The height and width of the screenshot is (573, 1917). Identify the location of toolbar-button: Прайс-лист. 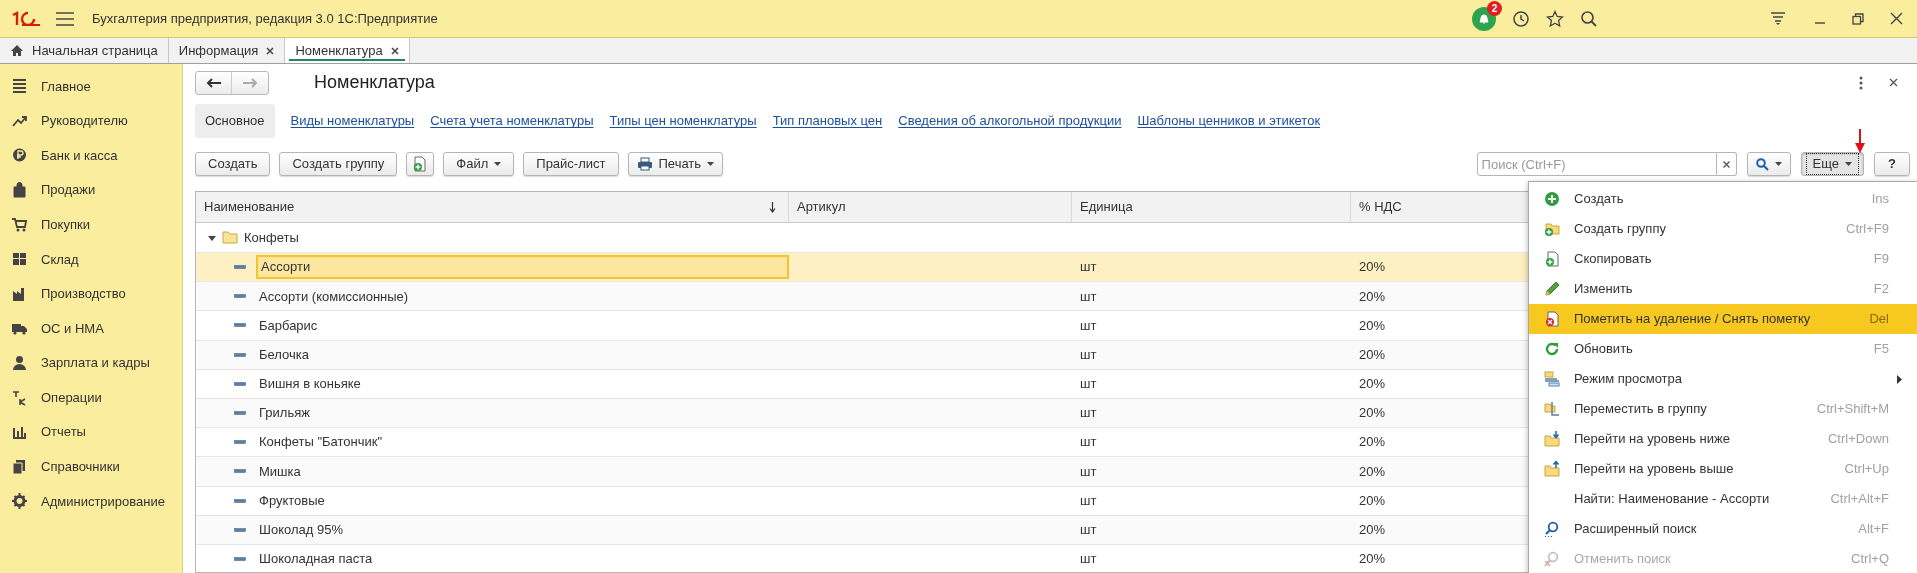
(571, 164).